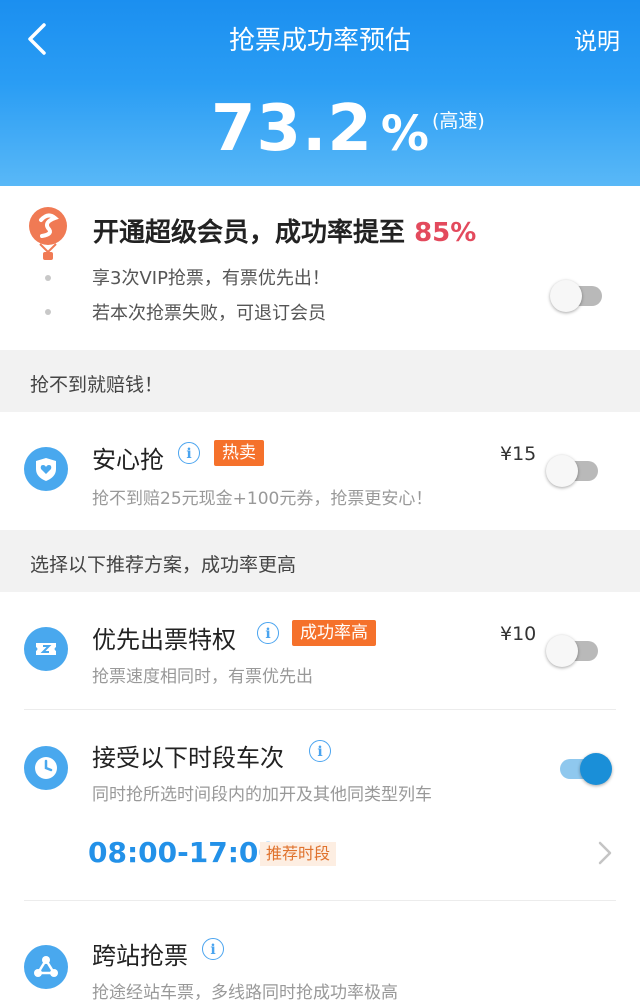 The height and width of the screenshot is (1006, 640). I want to click on ticket-icon, so click(46, 649).